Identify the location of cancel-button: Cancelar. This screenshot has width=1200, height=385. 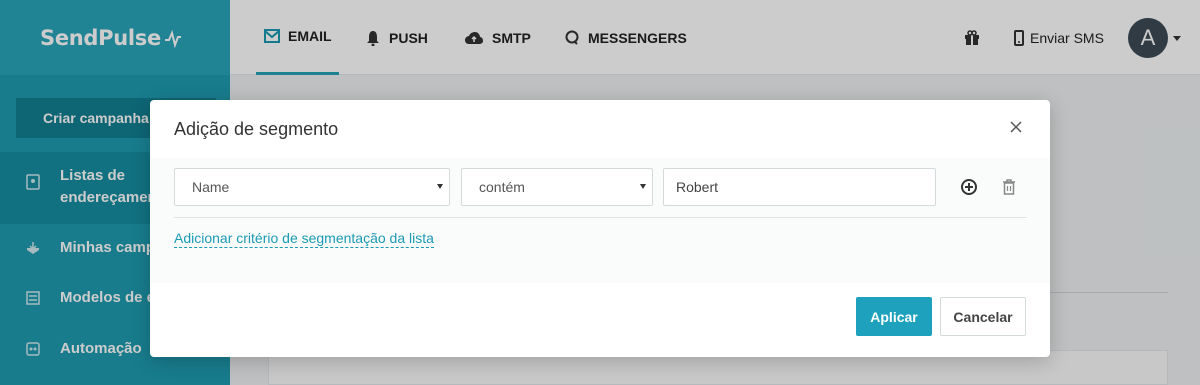
(983, 316).